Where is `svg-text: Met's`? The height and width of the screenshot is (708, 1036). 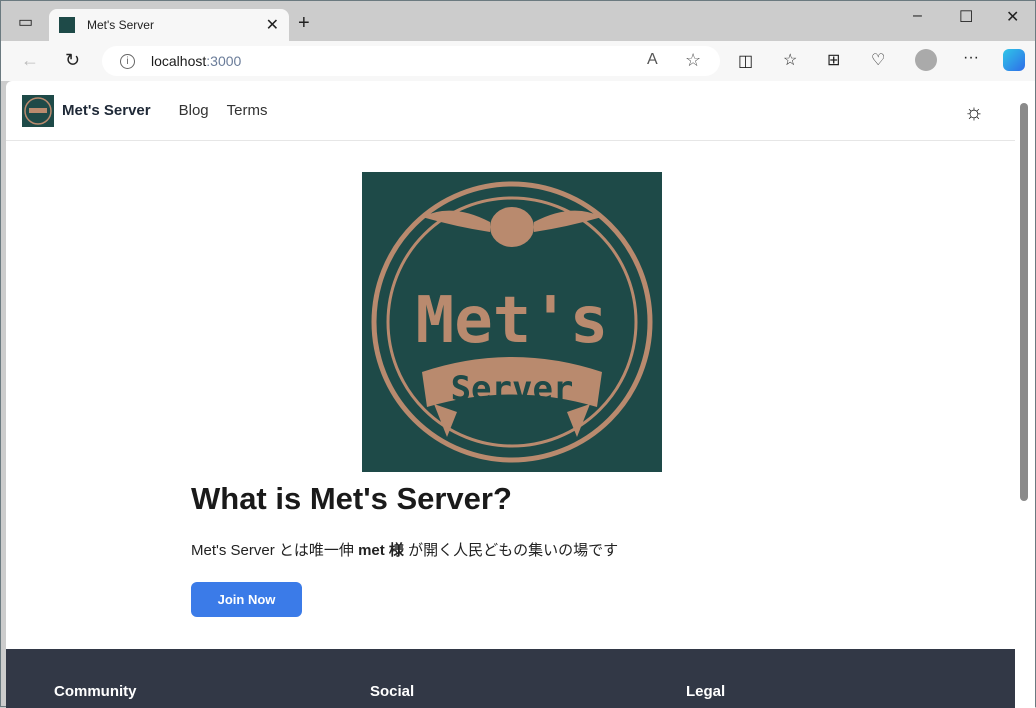
svg-text: Met's is located at coordinates (512, 321).